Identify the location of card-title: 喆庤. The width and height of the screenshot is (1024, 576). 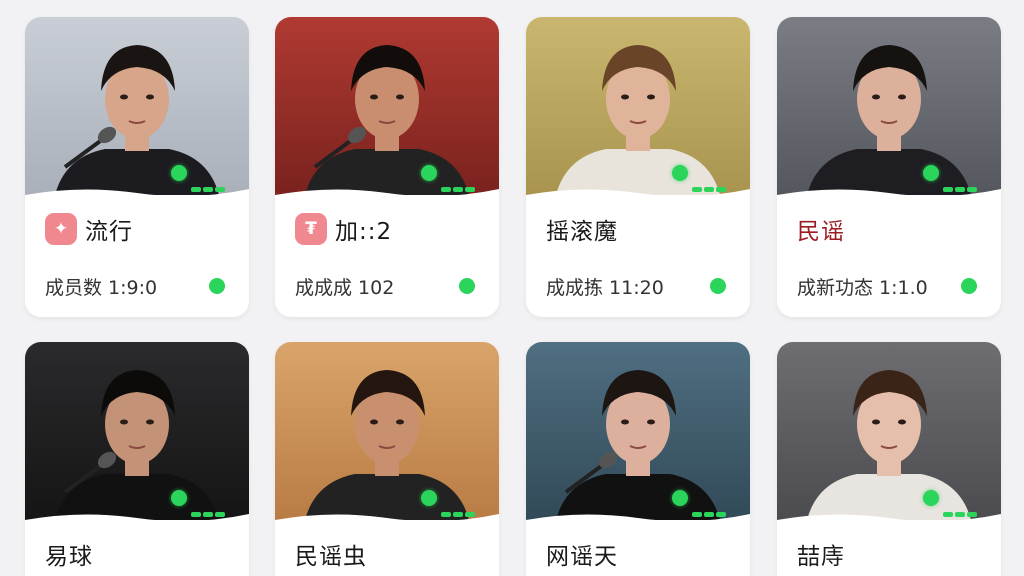
(821, 557).